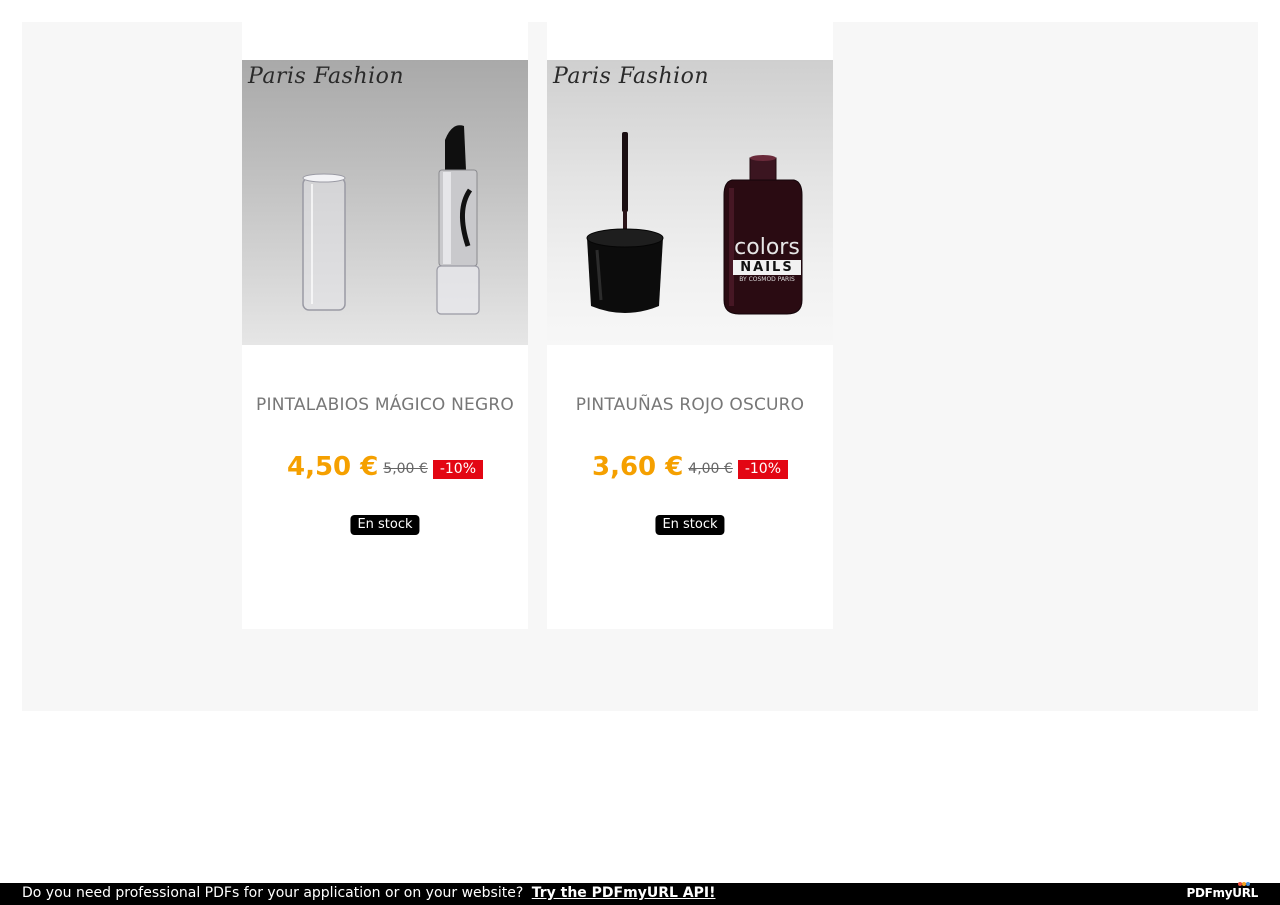 The height and width of the screenshot is (905, 1280). I want to click on nail-polish-image, so click(694, 223).